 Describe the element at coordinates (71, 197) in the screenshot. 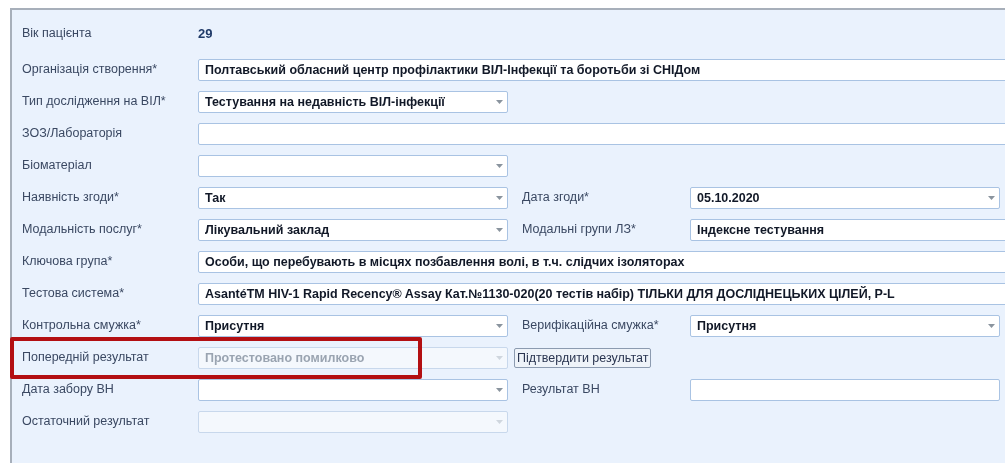

I see `field-label: Наявність згоди*` at that location.